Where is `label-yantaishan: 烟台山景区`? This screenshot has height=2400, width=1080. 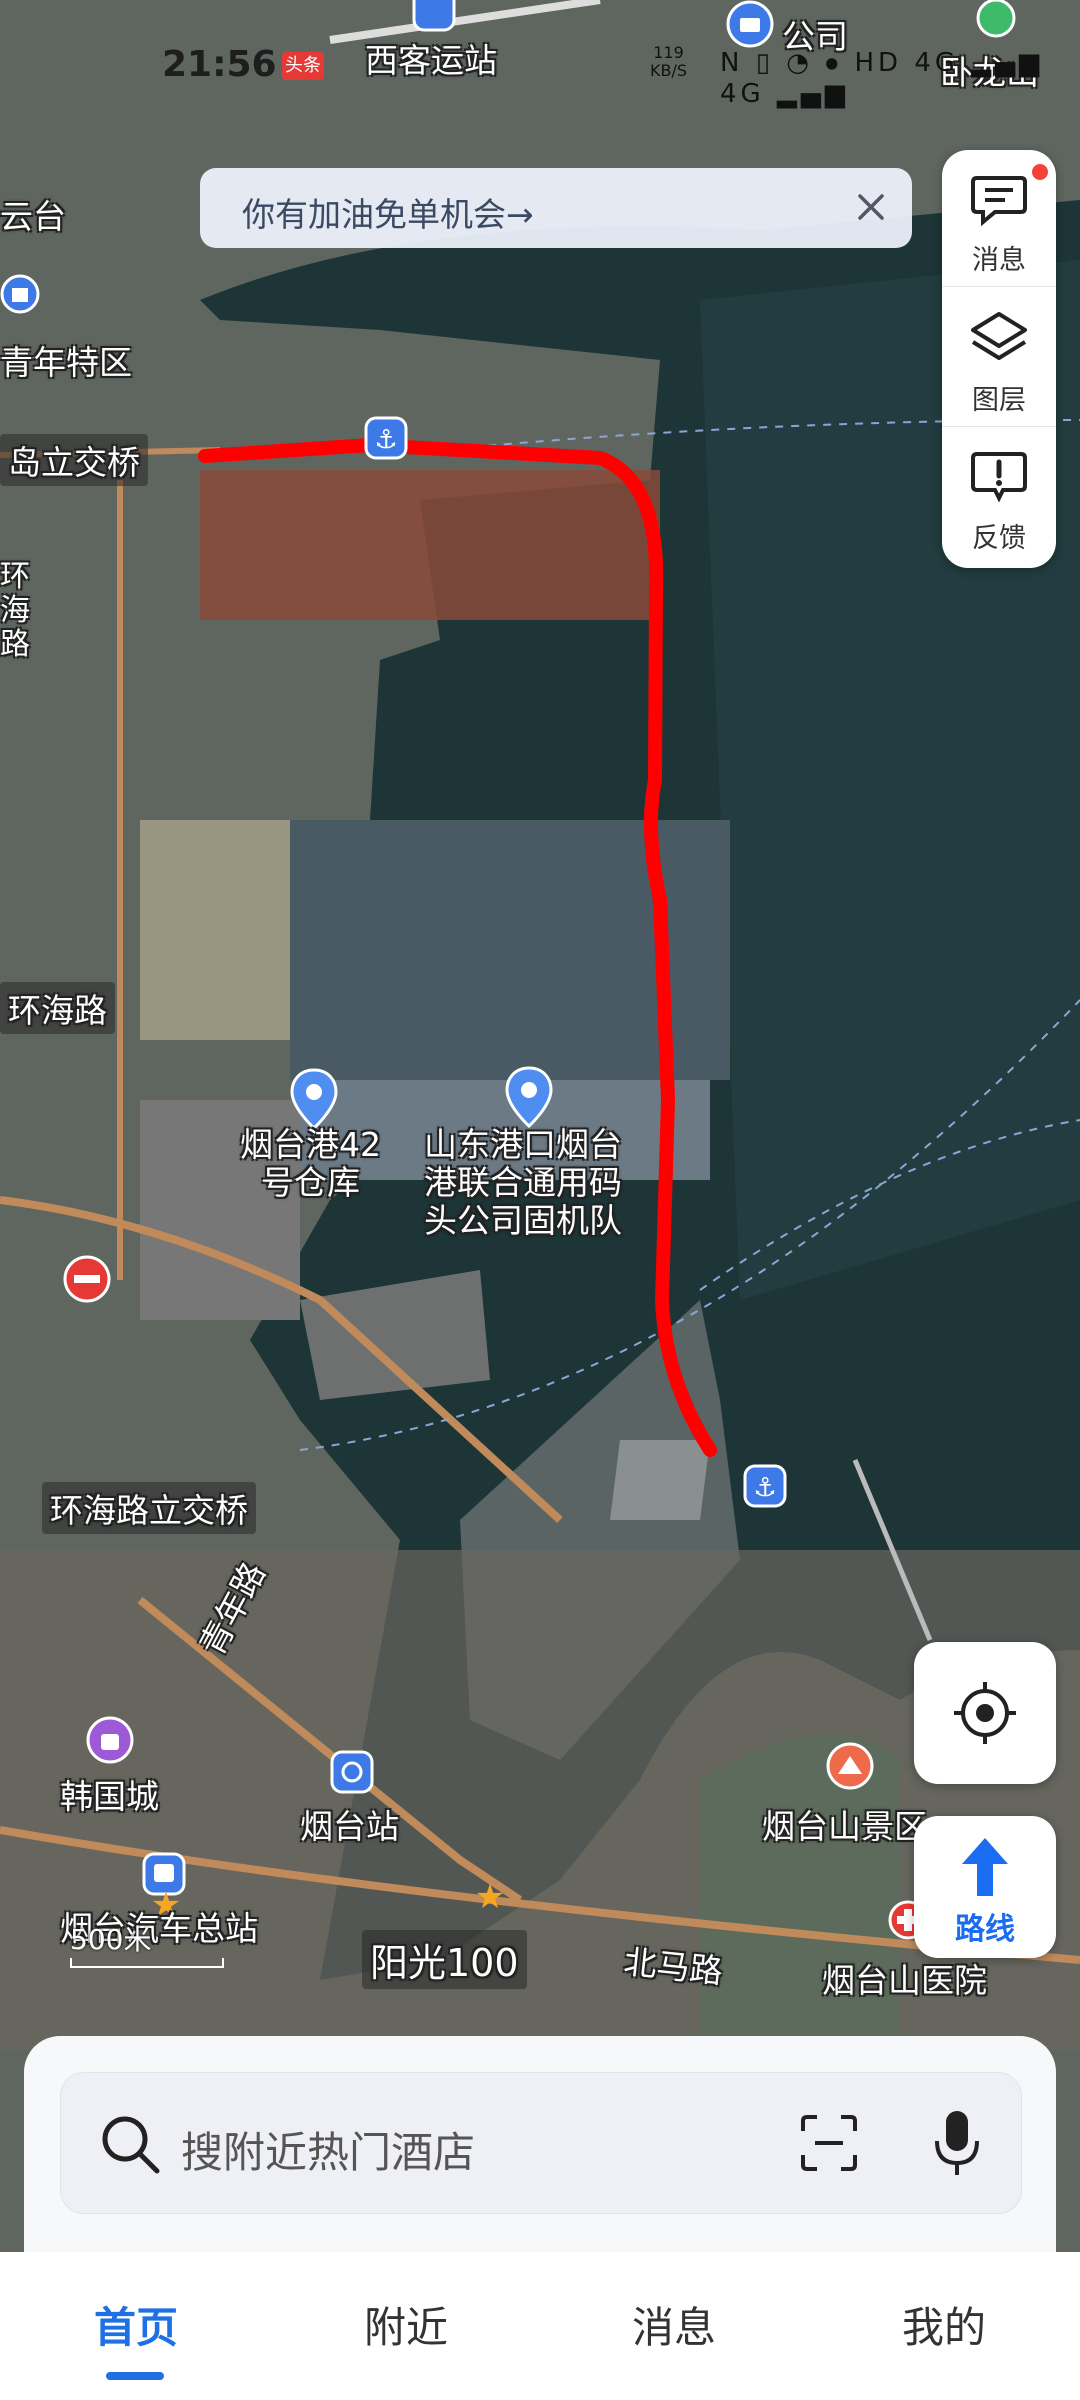 label-yantaishan: 烟台山景区 is located at coordinates (844, 1826).